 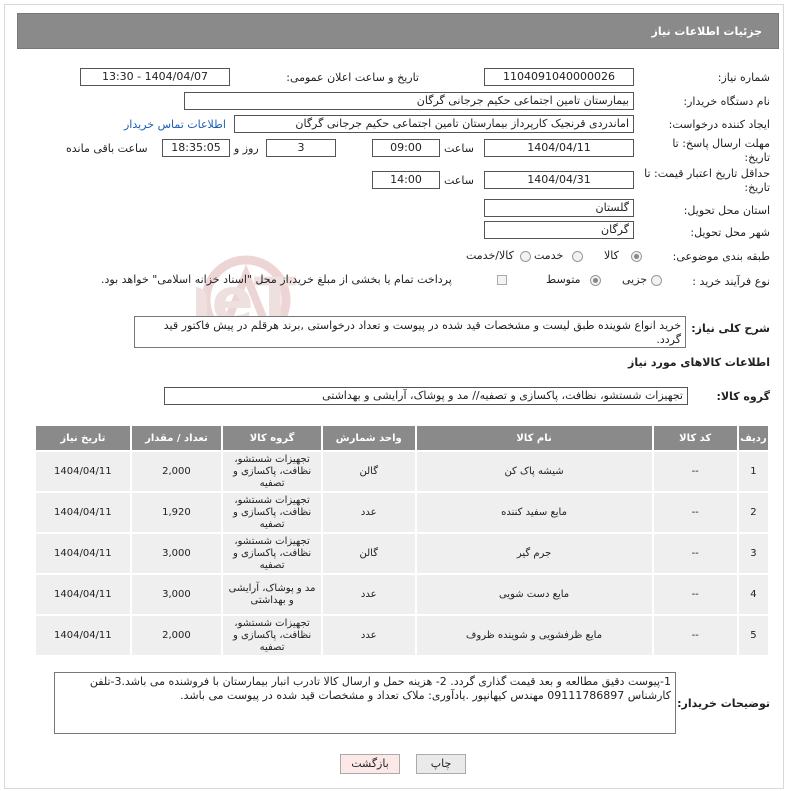 What do you see at coordinates (196, 148) in the screenshot?
I see `remaining-time-field: 18:35:05` at bounding box center [196, 148].